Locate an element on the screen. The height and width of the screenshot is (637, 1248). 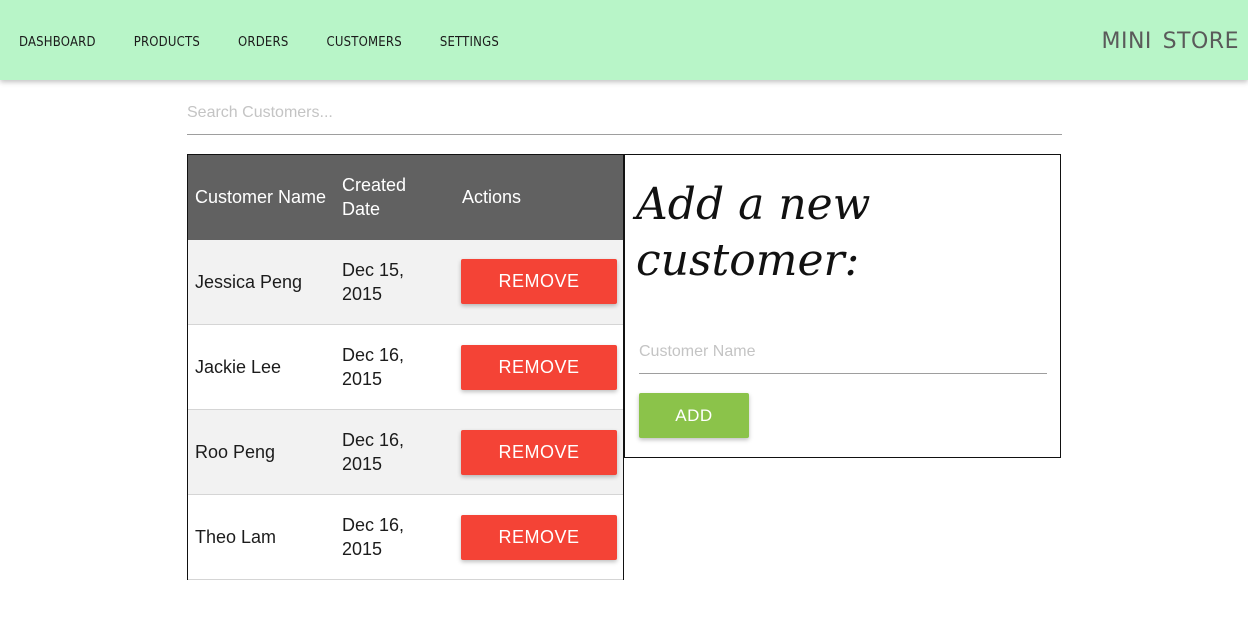
customer-name-input is located at coordinates (843, 351).